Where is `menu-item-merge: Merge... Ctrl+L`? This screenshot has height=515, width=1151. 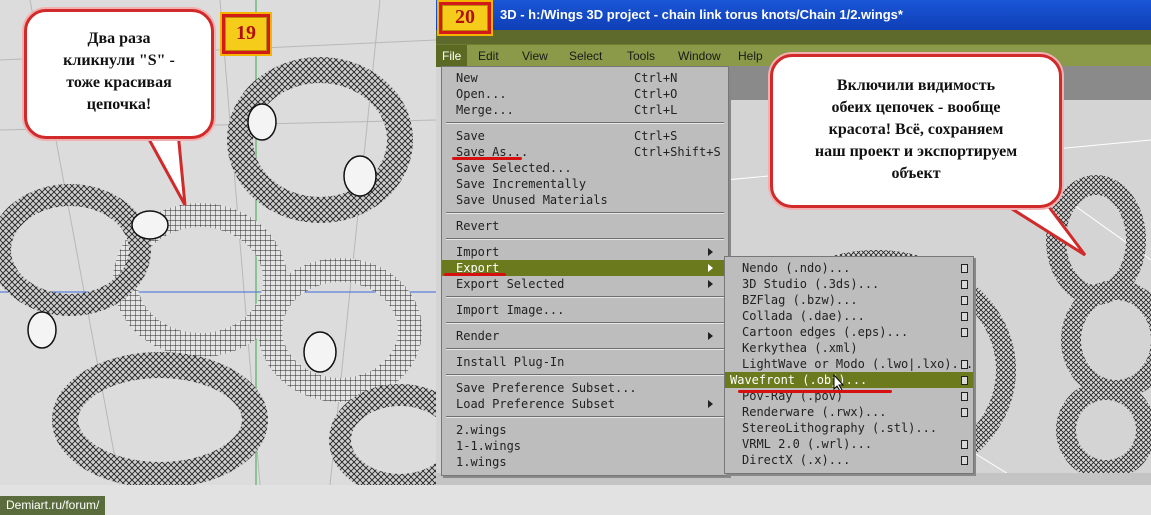
menu-item-merge: Merge... Ctrl+L is located at coordinates (585, 110).